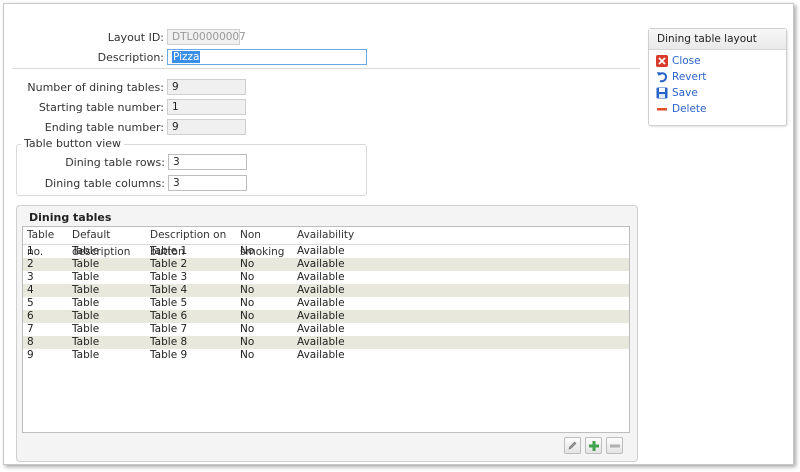  What do you see at coordinates (689, 109) in the screenshot?
I see `delete-label: Delete` at bounding box center [689, 109].